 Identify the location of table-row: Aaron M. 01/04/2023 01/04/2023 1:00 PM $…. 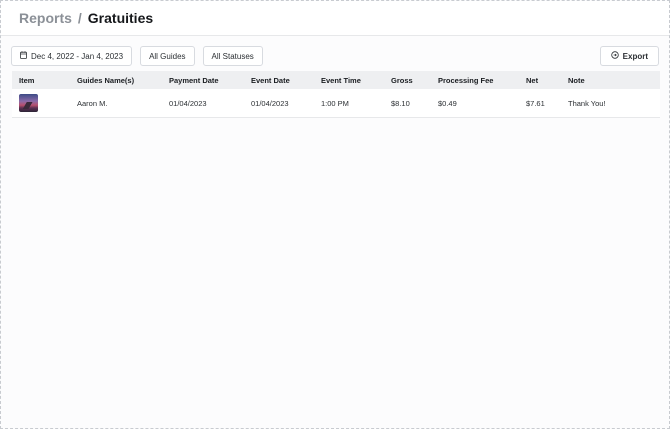
(336, 103).